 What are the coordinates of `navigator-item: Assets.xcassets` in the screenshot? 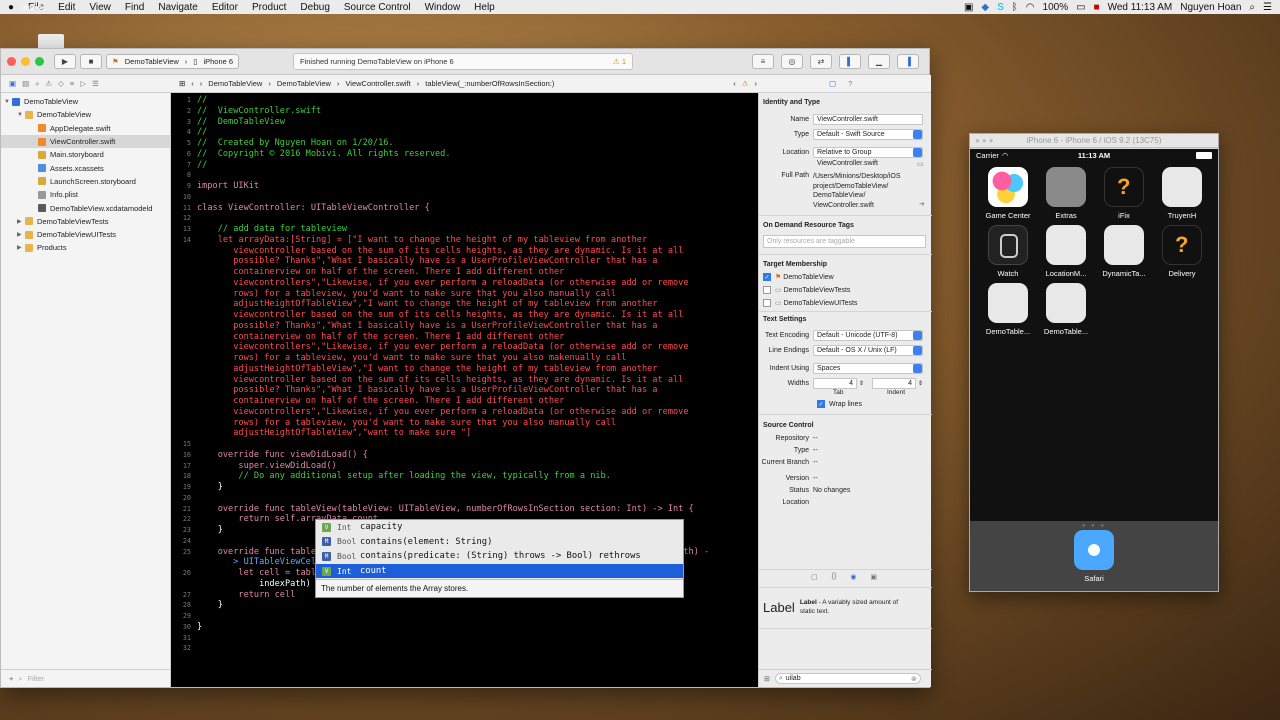 It's located at (85, 167).